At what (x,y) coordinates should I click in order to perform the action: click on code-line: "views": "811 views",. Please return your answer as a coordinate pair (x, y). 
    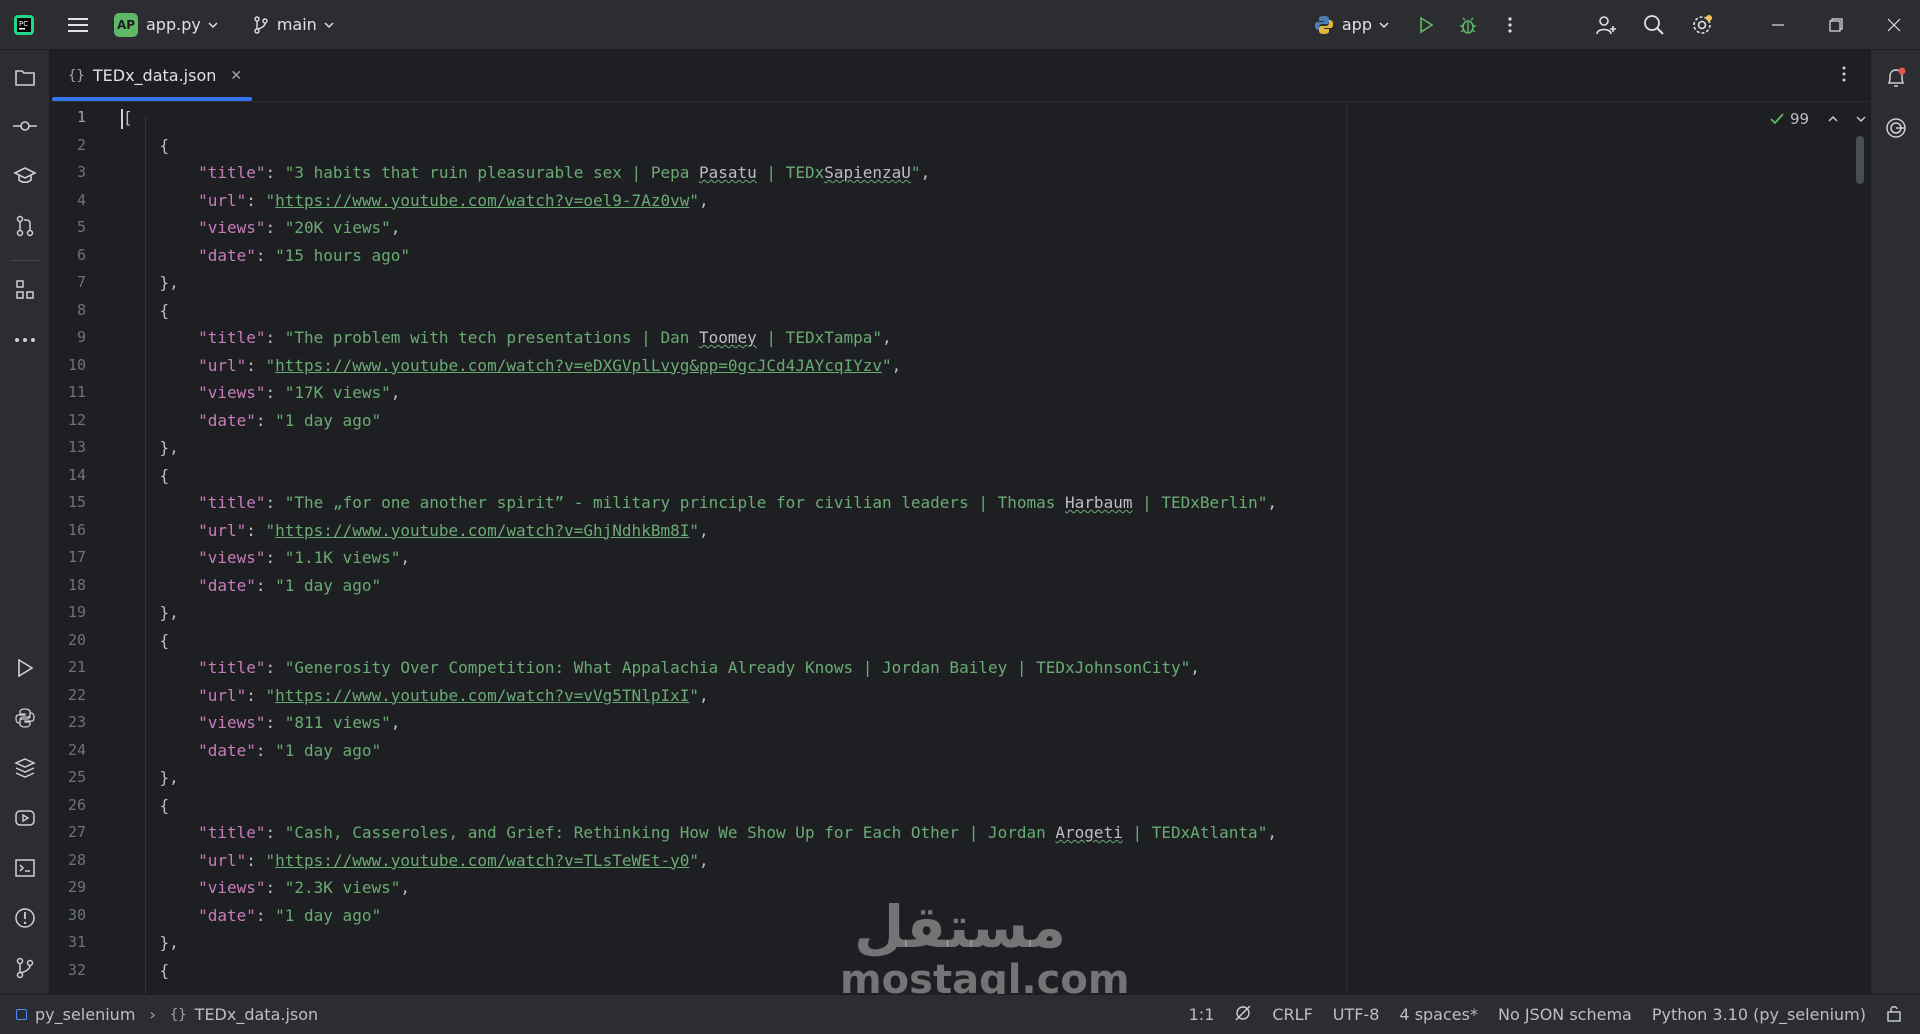
    Looking at the image, I should click on (260, 723).